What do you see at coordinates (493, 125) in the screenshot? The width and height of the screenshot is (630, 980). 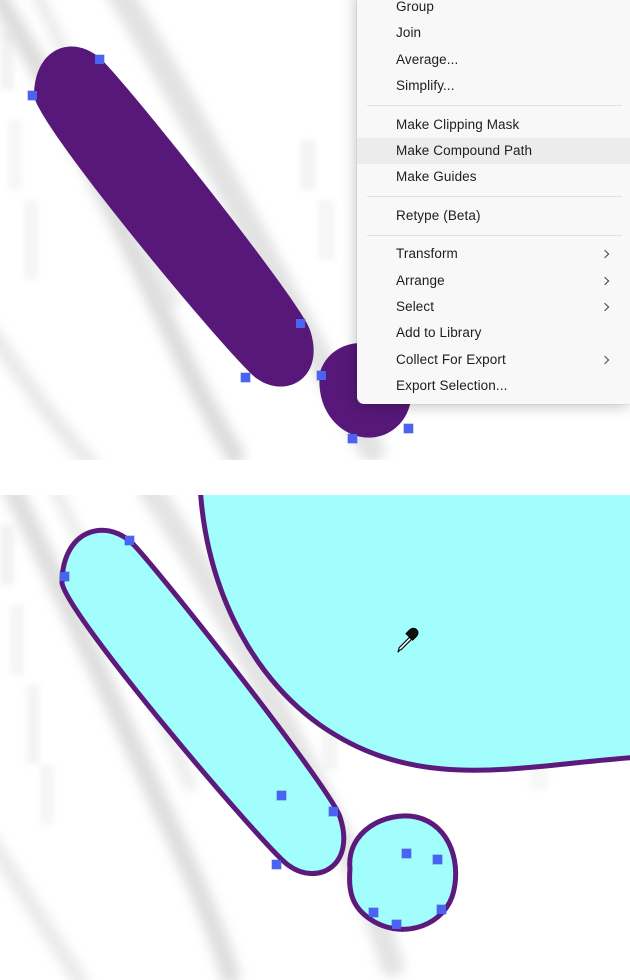 I see `menu-item-make-clipping-mask: Make Clipping Mask` at bounding box center [493, 125].